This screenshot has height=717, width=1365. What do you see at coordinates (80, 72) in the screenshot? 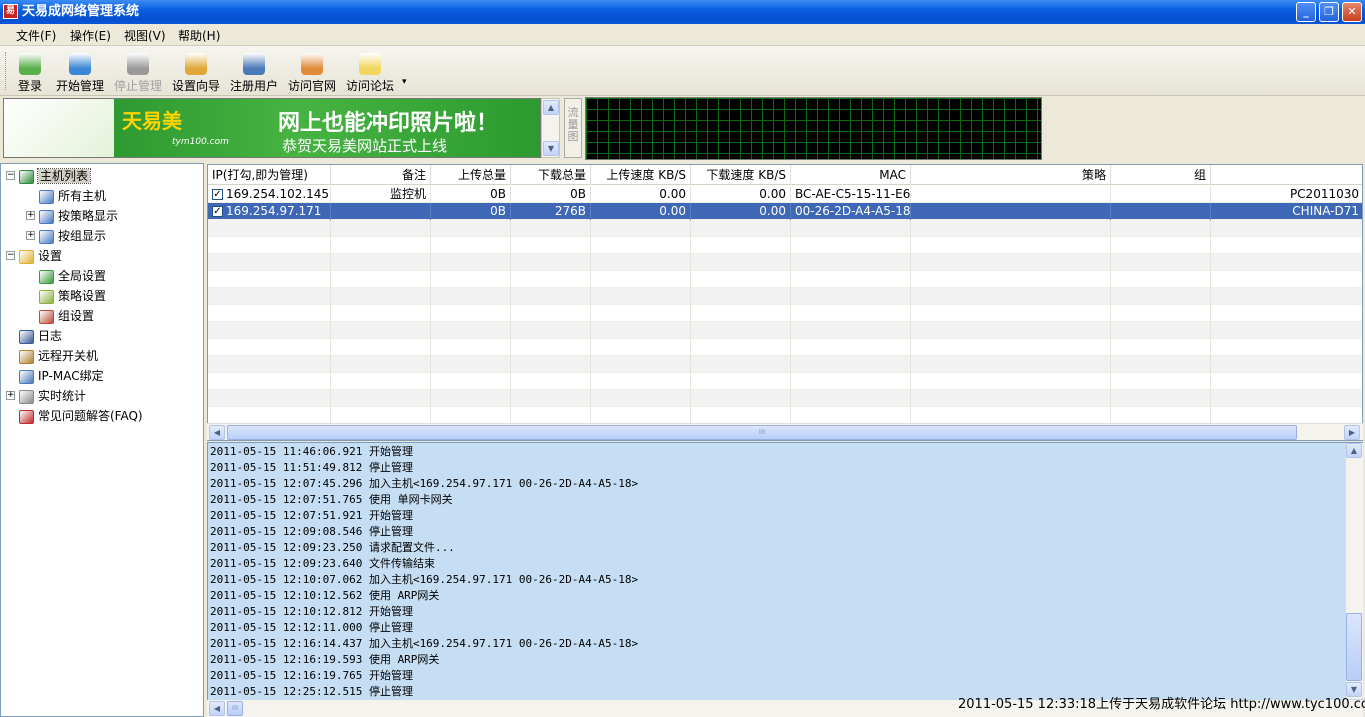
I see `toolbar-button-1: 开始管理` at bounding box center [80, 72].